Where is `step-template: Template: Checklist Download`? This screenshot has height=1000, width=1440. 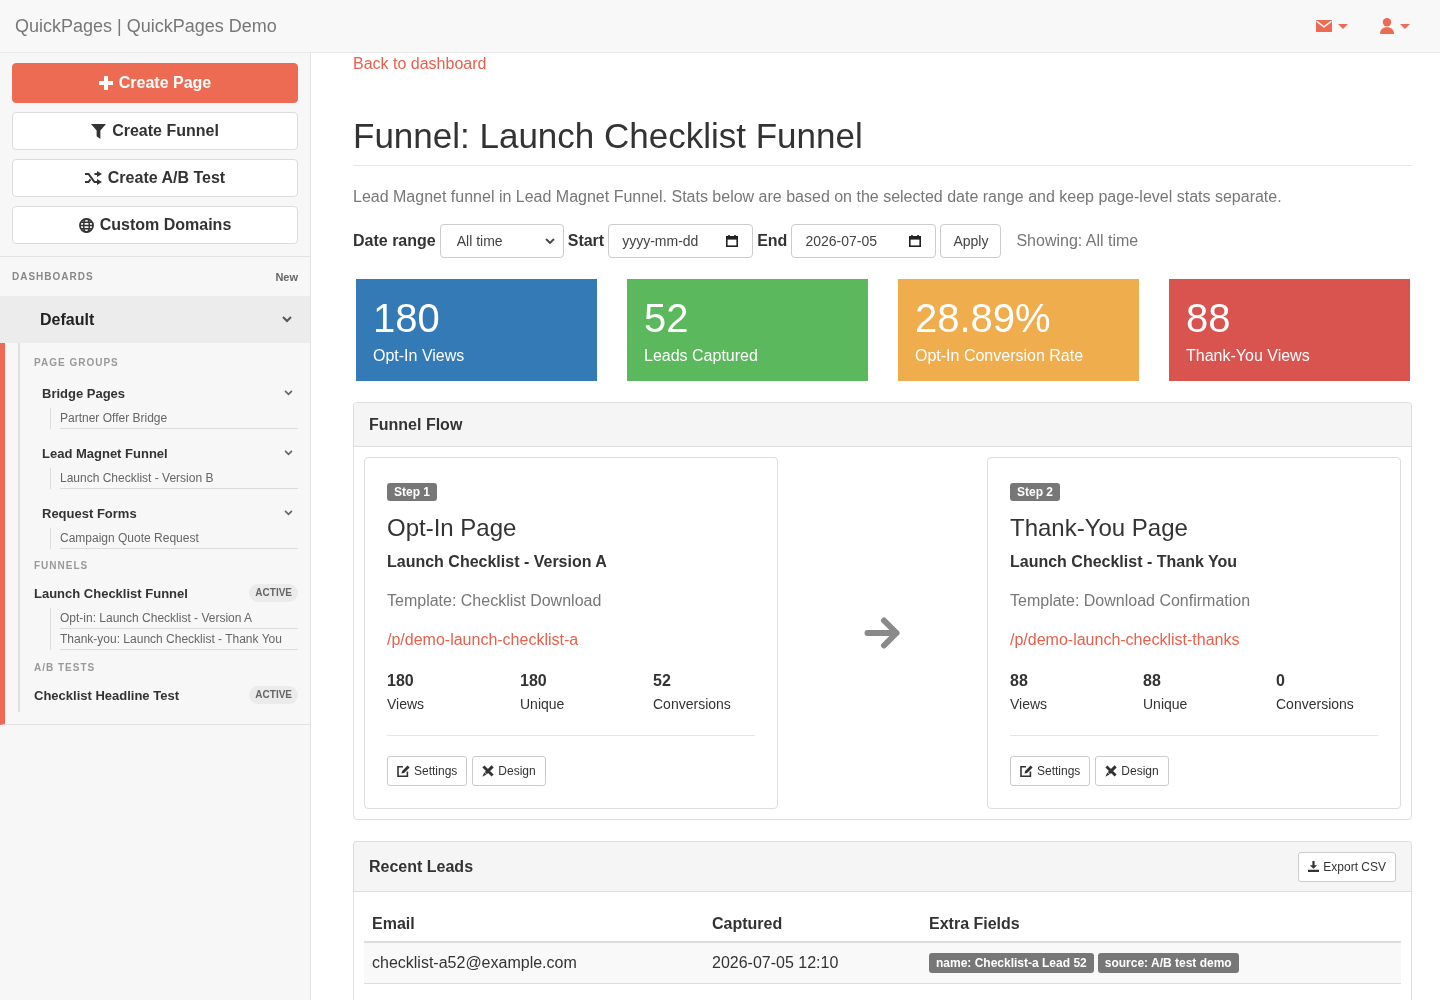 step-template: Template: Checklist Download is located at coordinates (495, 601).